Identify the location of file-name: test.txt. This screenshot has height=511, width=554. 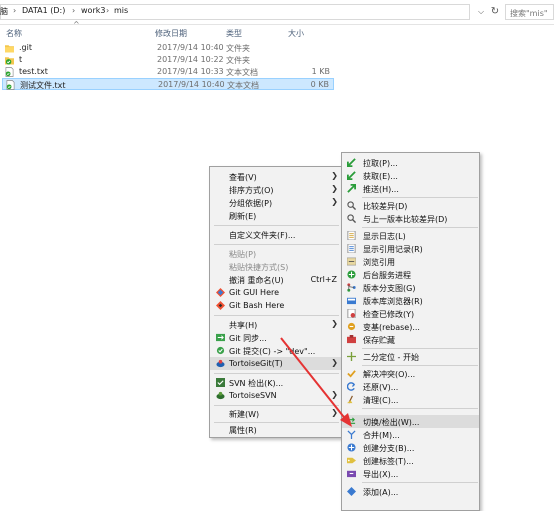
(33, 71).